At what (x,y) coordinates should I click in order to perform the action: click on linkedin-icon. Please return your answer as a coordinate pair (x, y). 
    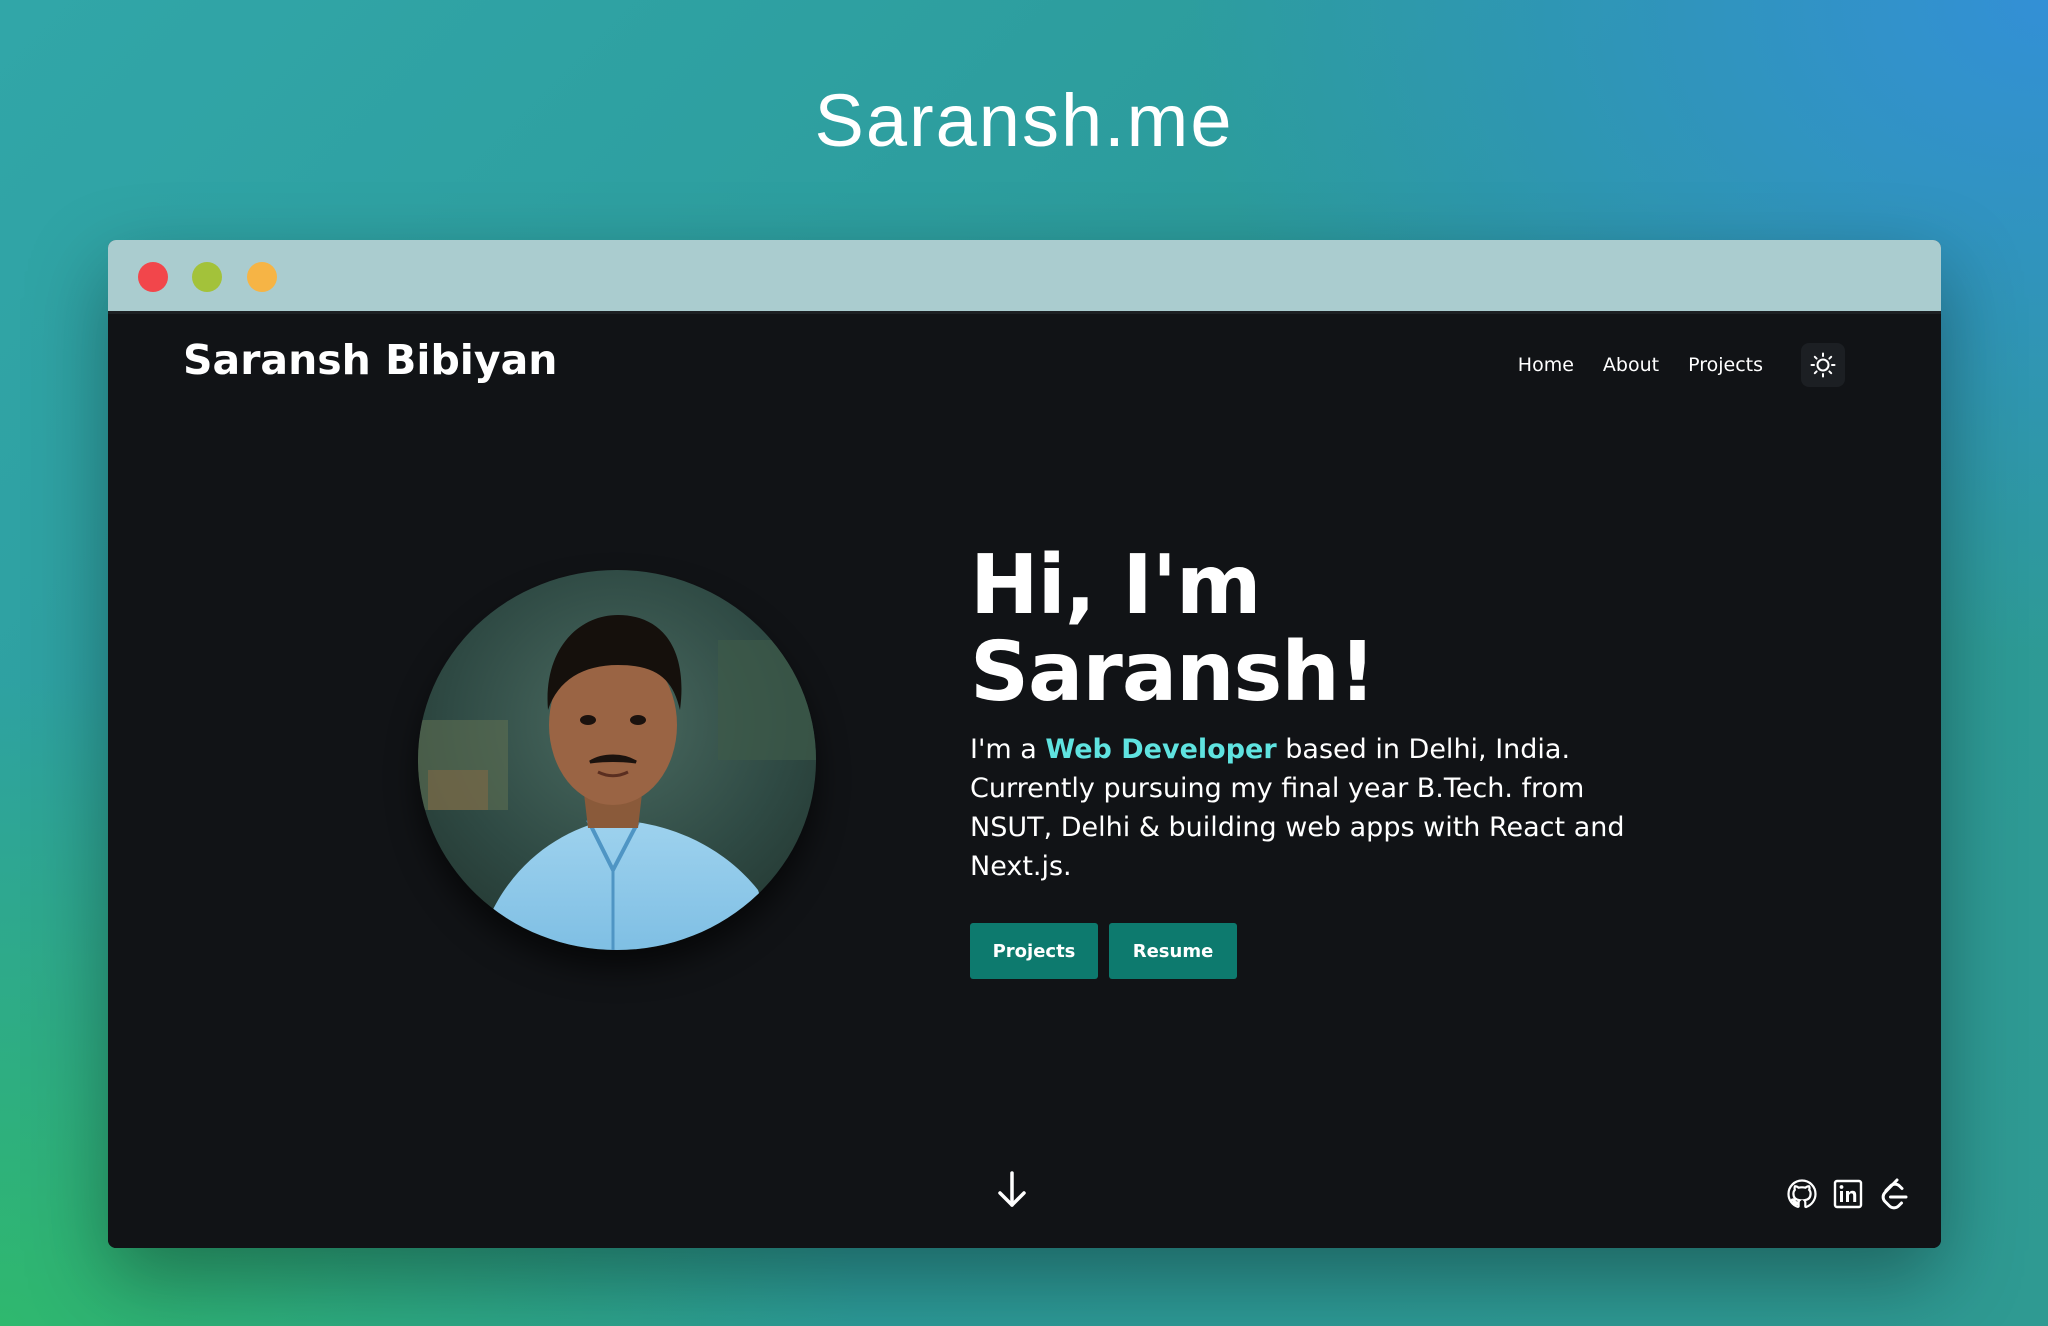
    Looking at the image, I should click on (1848, 1194).